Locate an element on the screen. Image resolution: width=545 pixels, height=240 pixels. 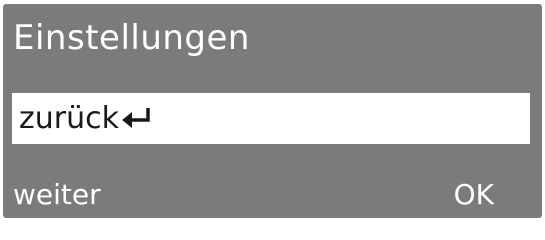
ok-softkey: OK is located at coordinates (474, 195).